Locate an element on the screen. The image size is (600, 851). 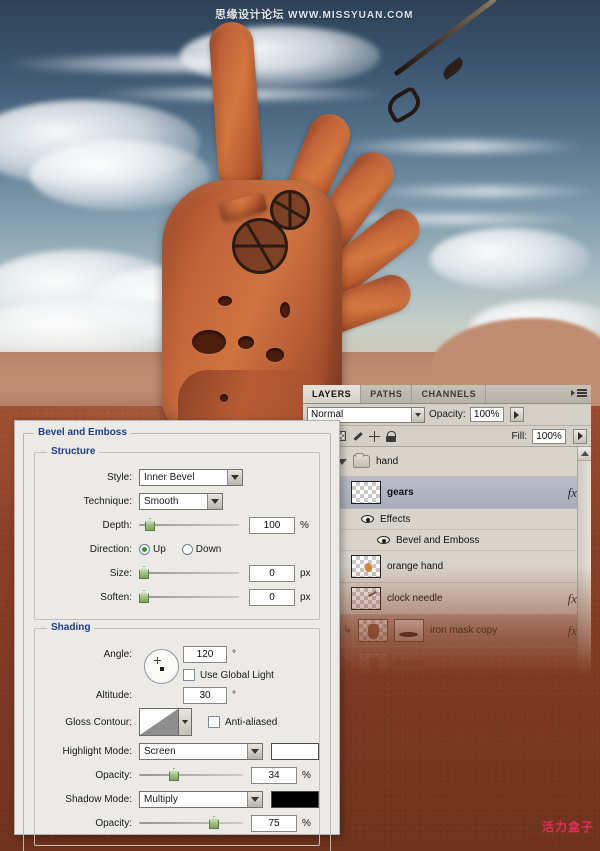
layer-row-hand: hand is located at coordinates (447, 462).